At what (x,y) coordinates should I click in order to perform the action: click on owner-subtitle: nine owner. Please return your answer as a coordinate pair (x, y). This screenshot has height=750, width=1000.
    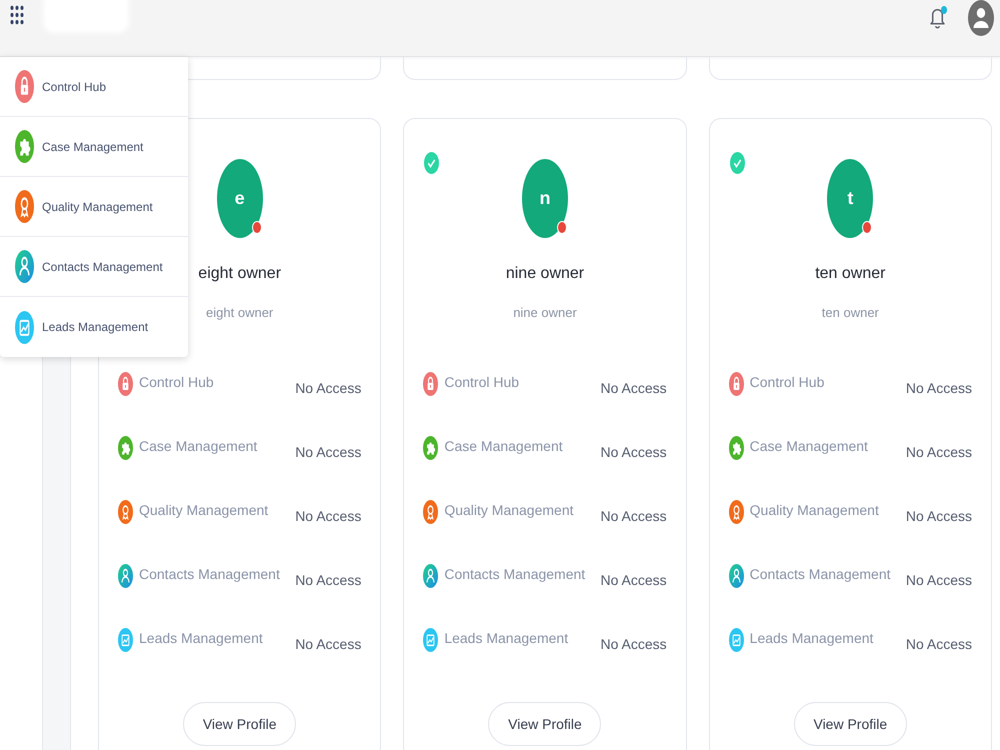
    Looking at the image, I should click on (545, 313).